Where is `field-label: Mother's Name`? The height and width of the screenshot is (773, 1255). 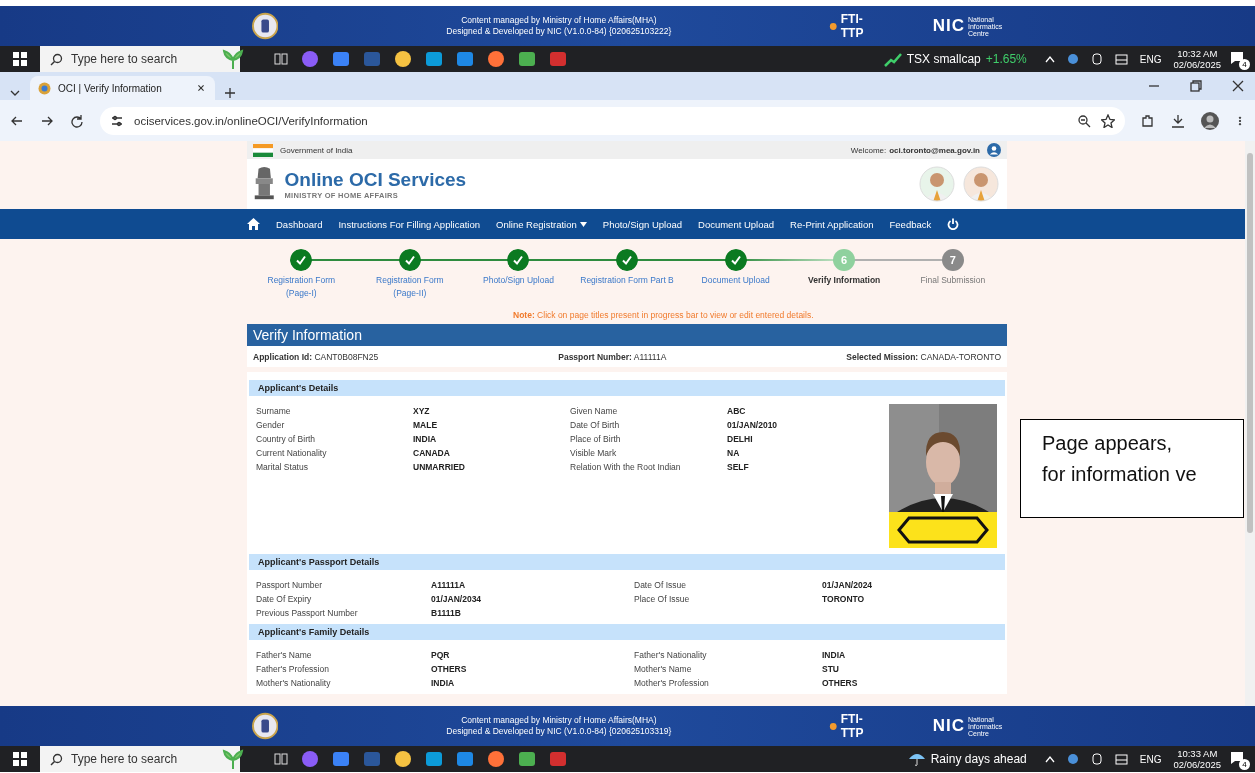 field-label: Mother's Name is located at coordinates (663, 669).